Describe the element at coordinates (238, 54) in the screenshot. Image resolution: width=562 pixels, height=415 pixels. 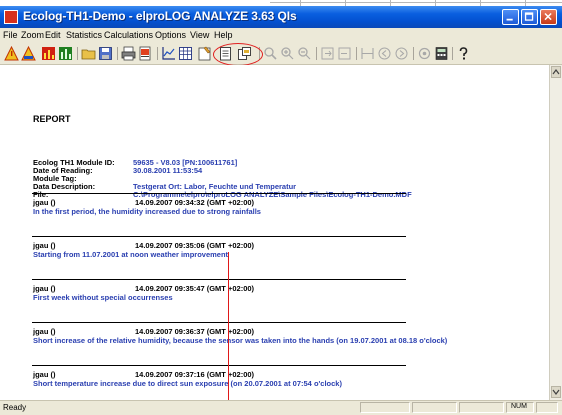
I see `highlight-circle` at that location.